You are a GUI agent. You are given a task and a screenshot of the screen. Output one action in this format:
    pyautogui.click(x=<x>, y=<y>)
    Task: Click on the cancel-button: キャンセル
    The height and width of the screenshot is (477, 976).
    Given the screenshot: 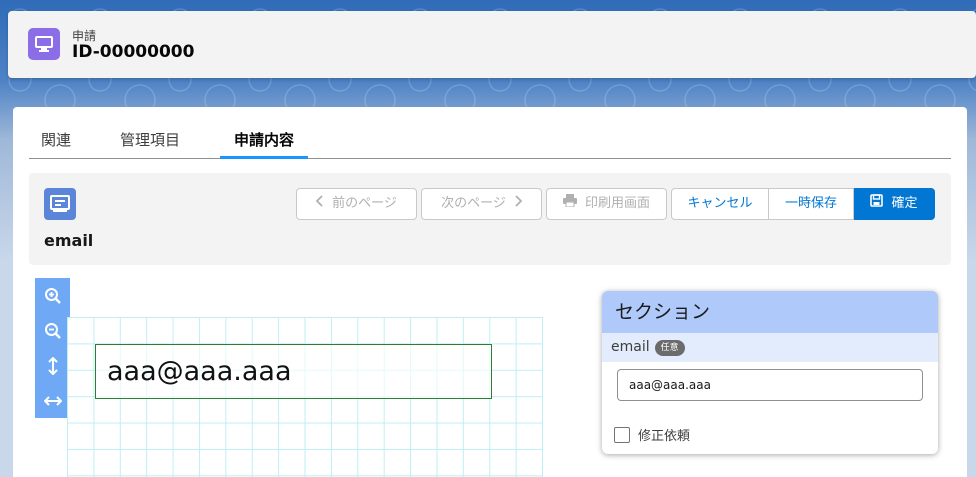 What is the action you would take?
    pyautogui.click(x=720, y=204)
    